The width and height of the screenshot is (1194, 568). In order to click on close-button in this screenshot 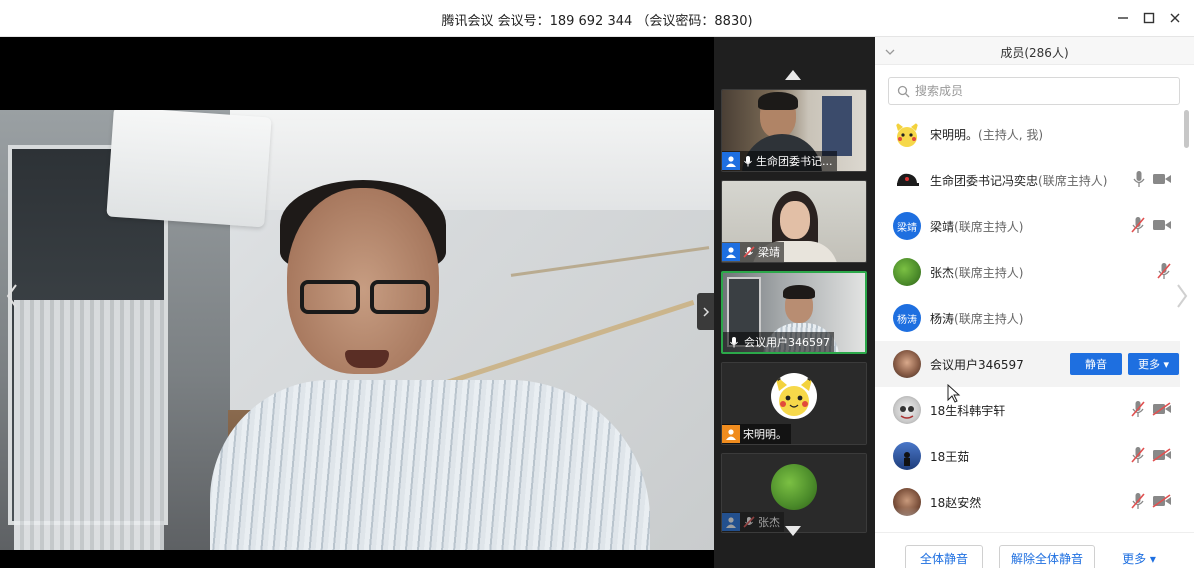, I will do `click(1175, 18)`.